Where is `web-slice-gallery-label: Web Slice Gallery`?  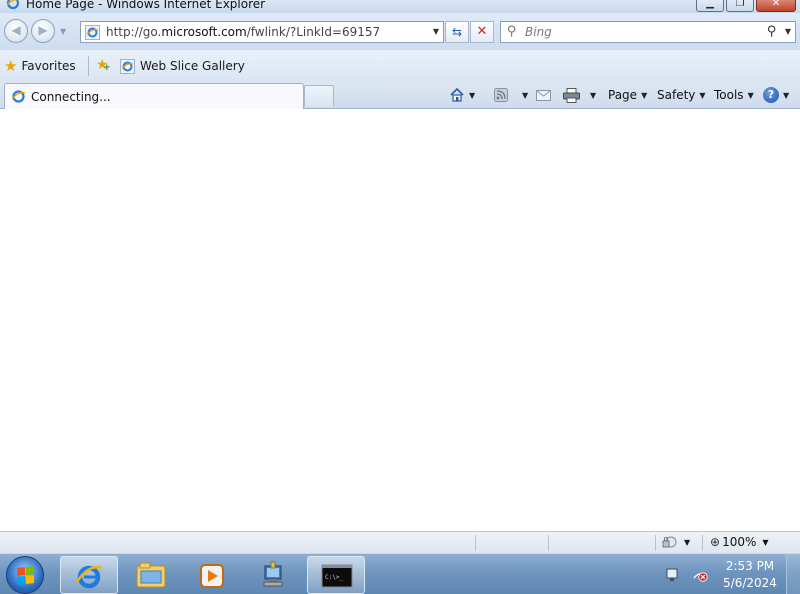
web-slice-gallery-label: Web Slice Gallery is located at coordinates (192, 66).